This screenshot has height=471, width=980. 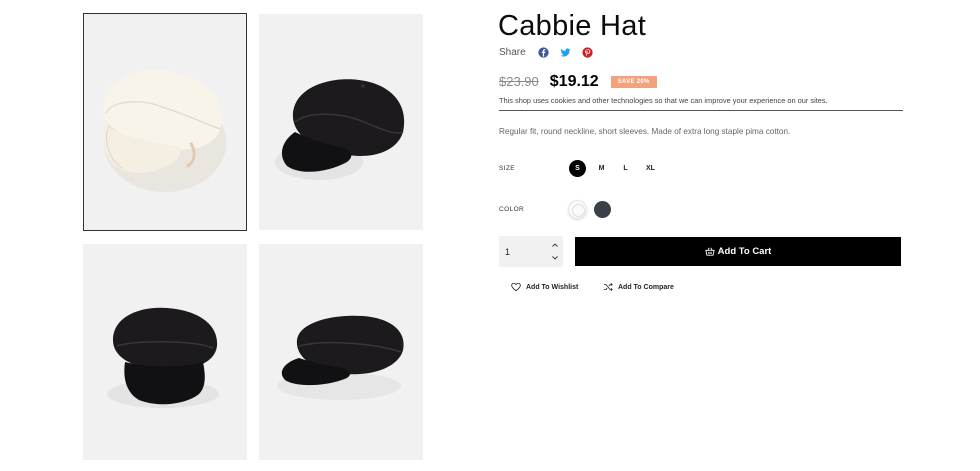 I want to click on product-title: Cabbie Hat, so click(x=572, y=26).